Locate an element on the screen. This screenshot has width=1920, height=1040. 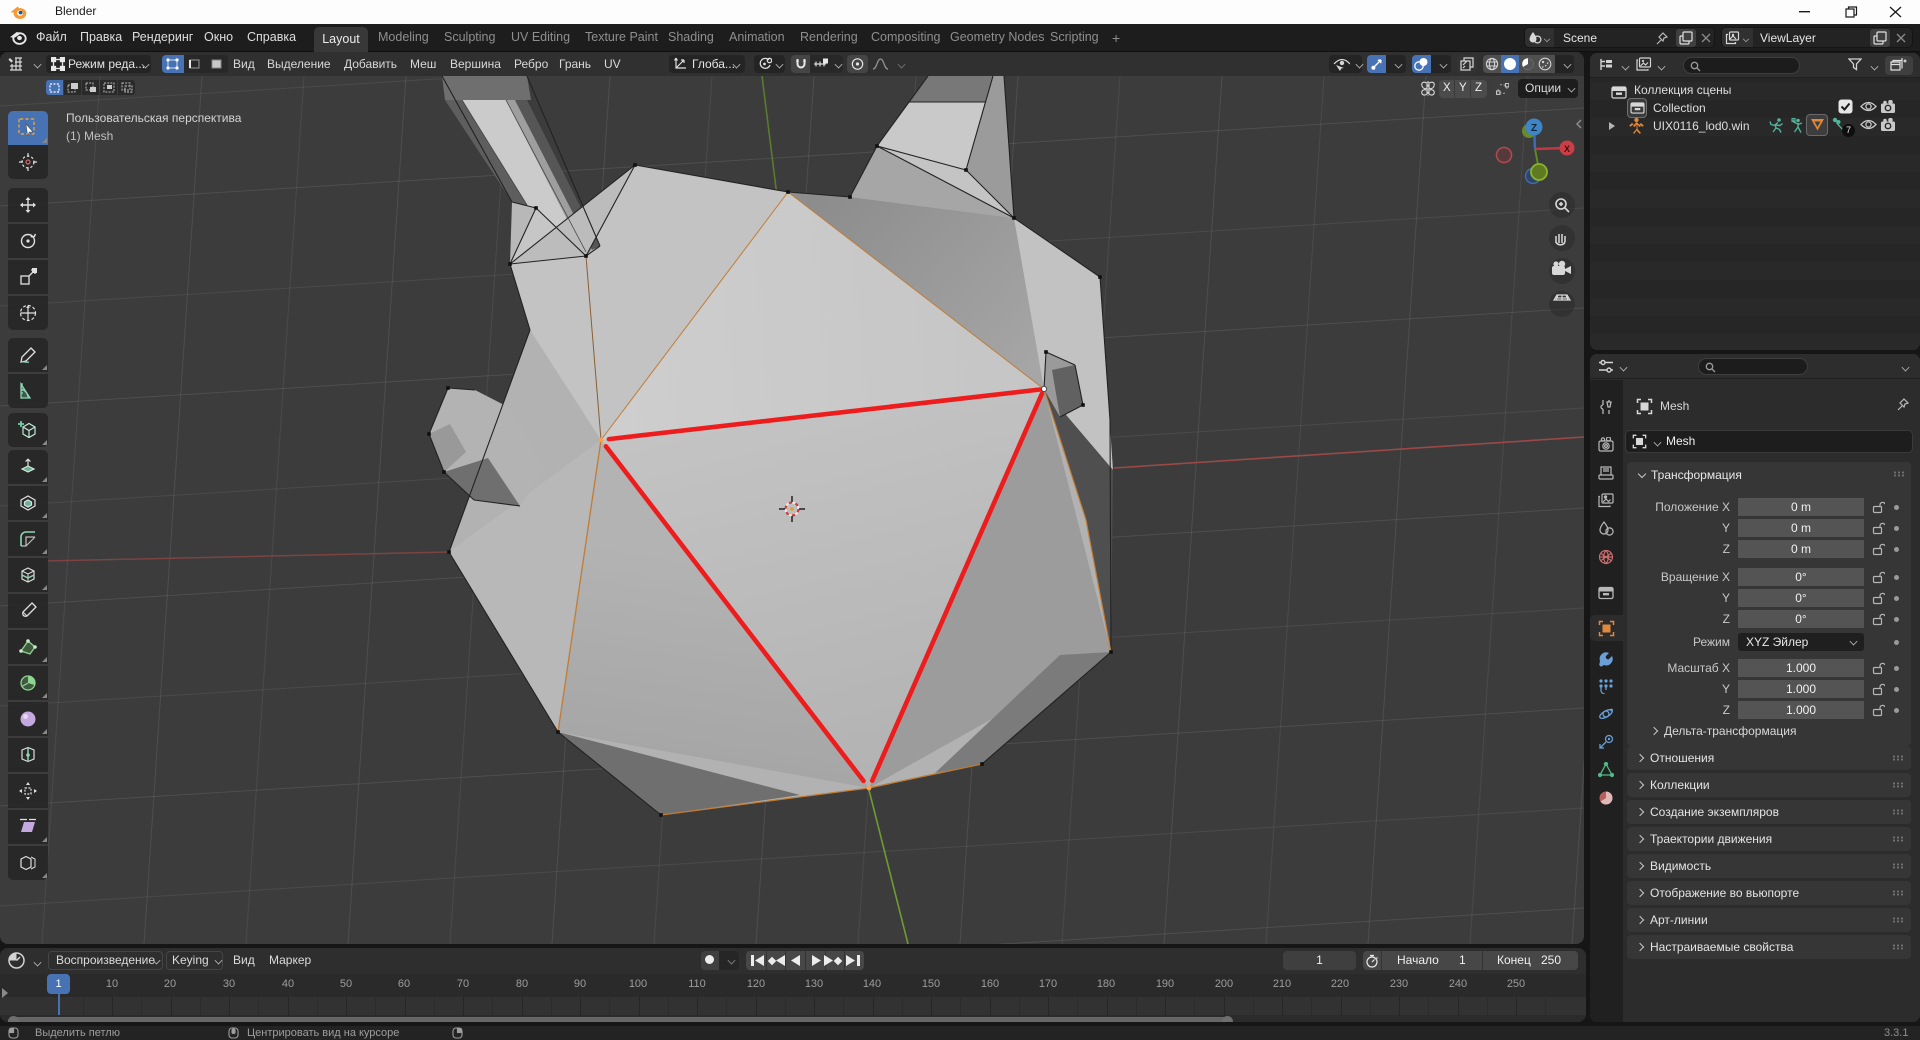
svg-text: Z is located at coordinates (1534, 128).